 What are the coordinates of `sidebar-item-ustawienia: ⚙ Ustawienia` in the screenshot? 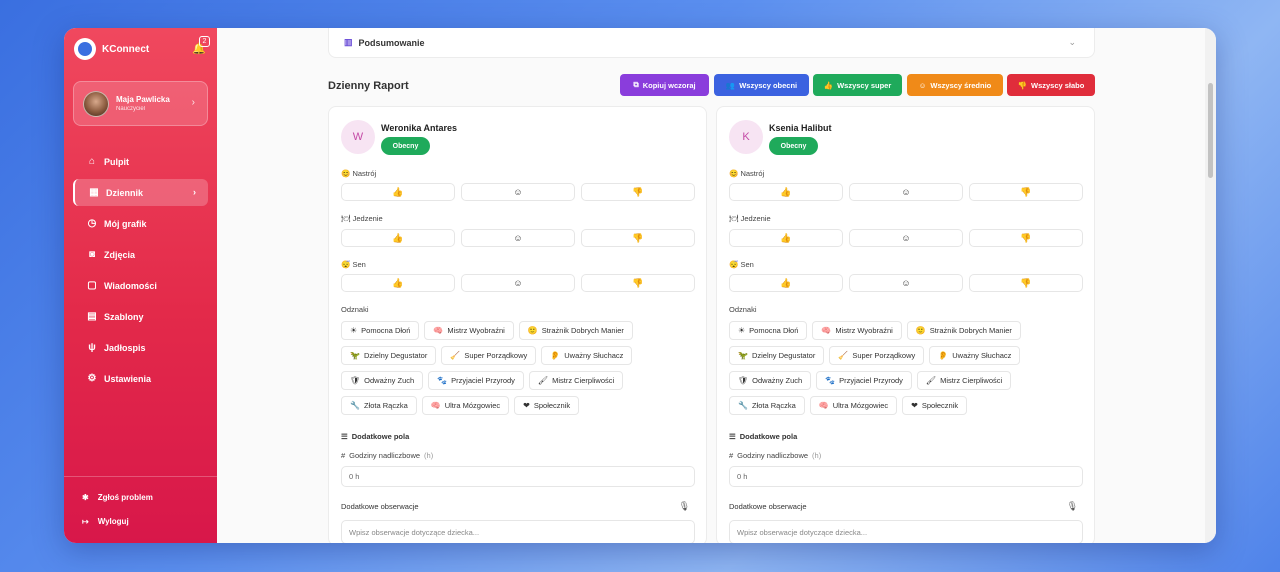 It's located at (140, 378).